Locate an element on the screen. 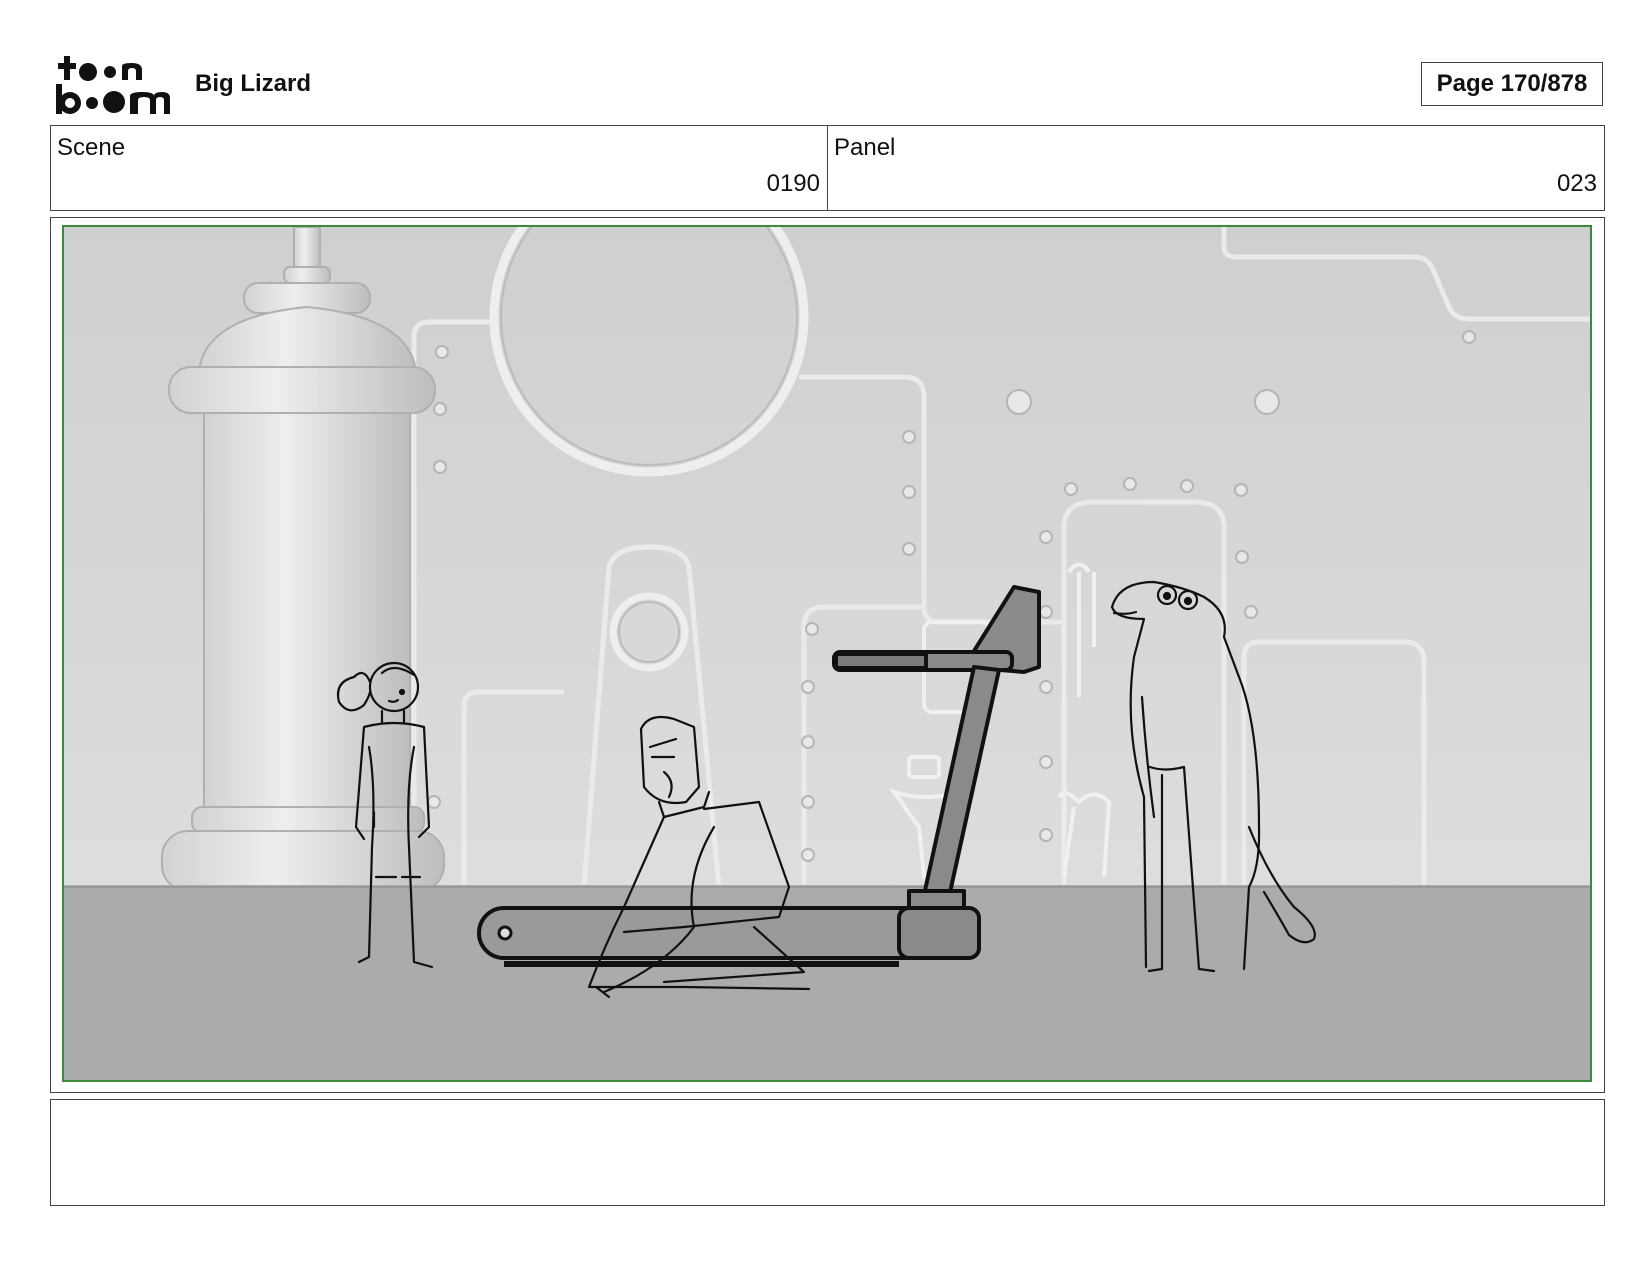 This screenshot has width=1650, height=1275. panel-cell: Panel 023 is located at coordinates (1215, 168).